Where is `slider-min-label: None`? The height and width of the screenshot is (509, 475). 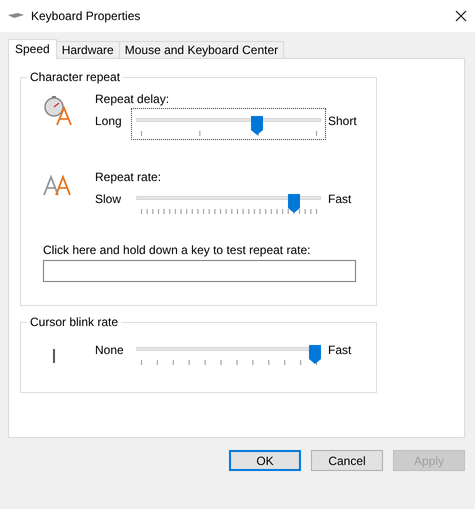
slider-min-label: None is located at coordinates (110, 350).